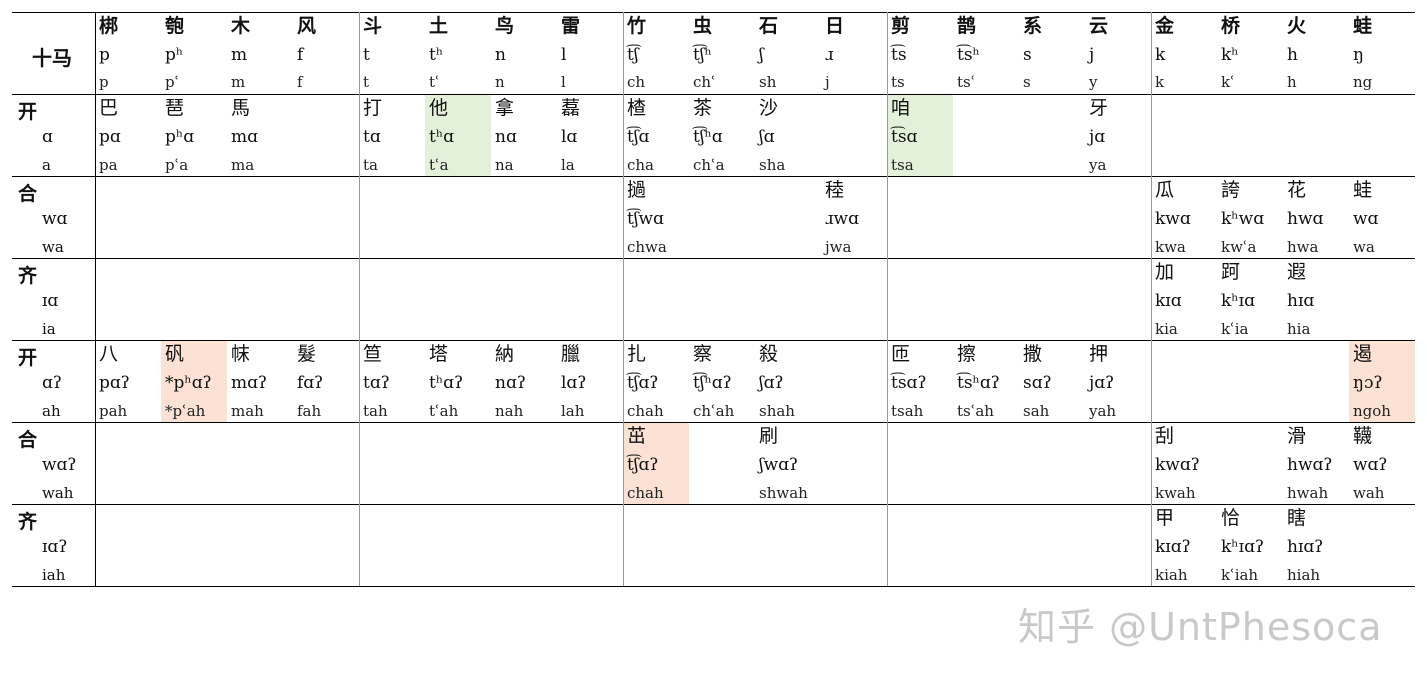 This screenshot has height=677, width=1427. I want to click on initial-ipa: h, so click(1292, 55).